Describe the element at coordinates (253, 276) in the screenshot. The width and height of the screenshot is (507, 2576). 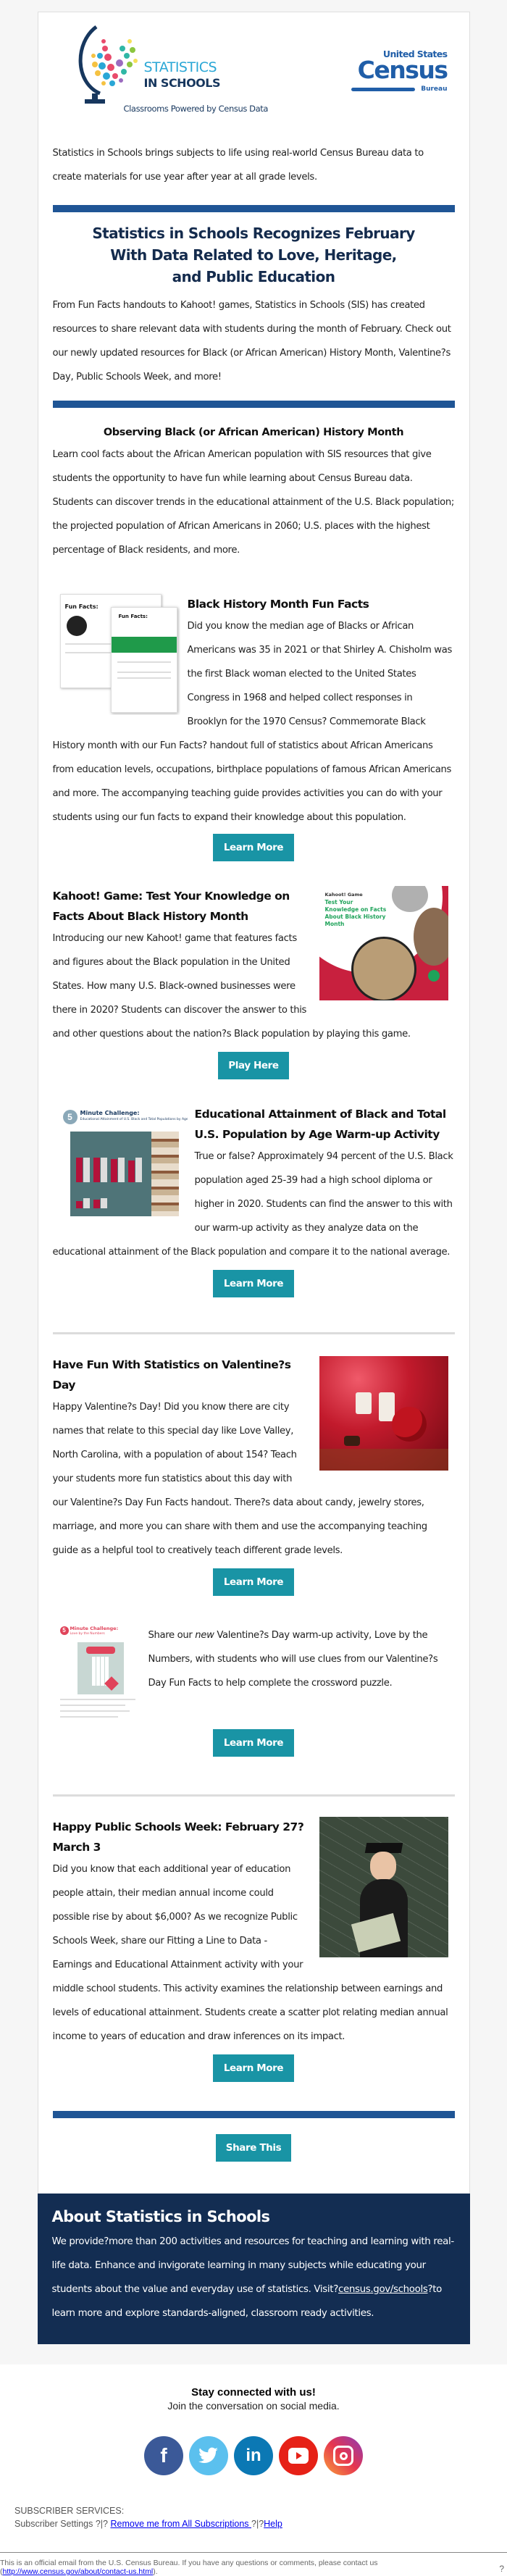
I see `title-line-3: and Public Education` at that location.